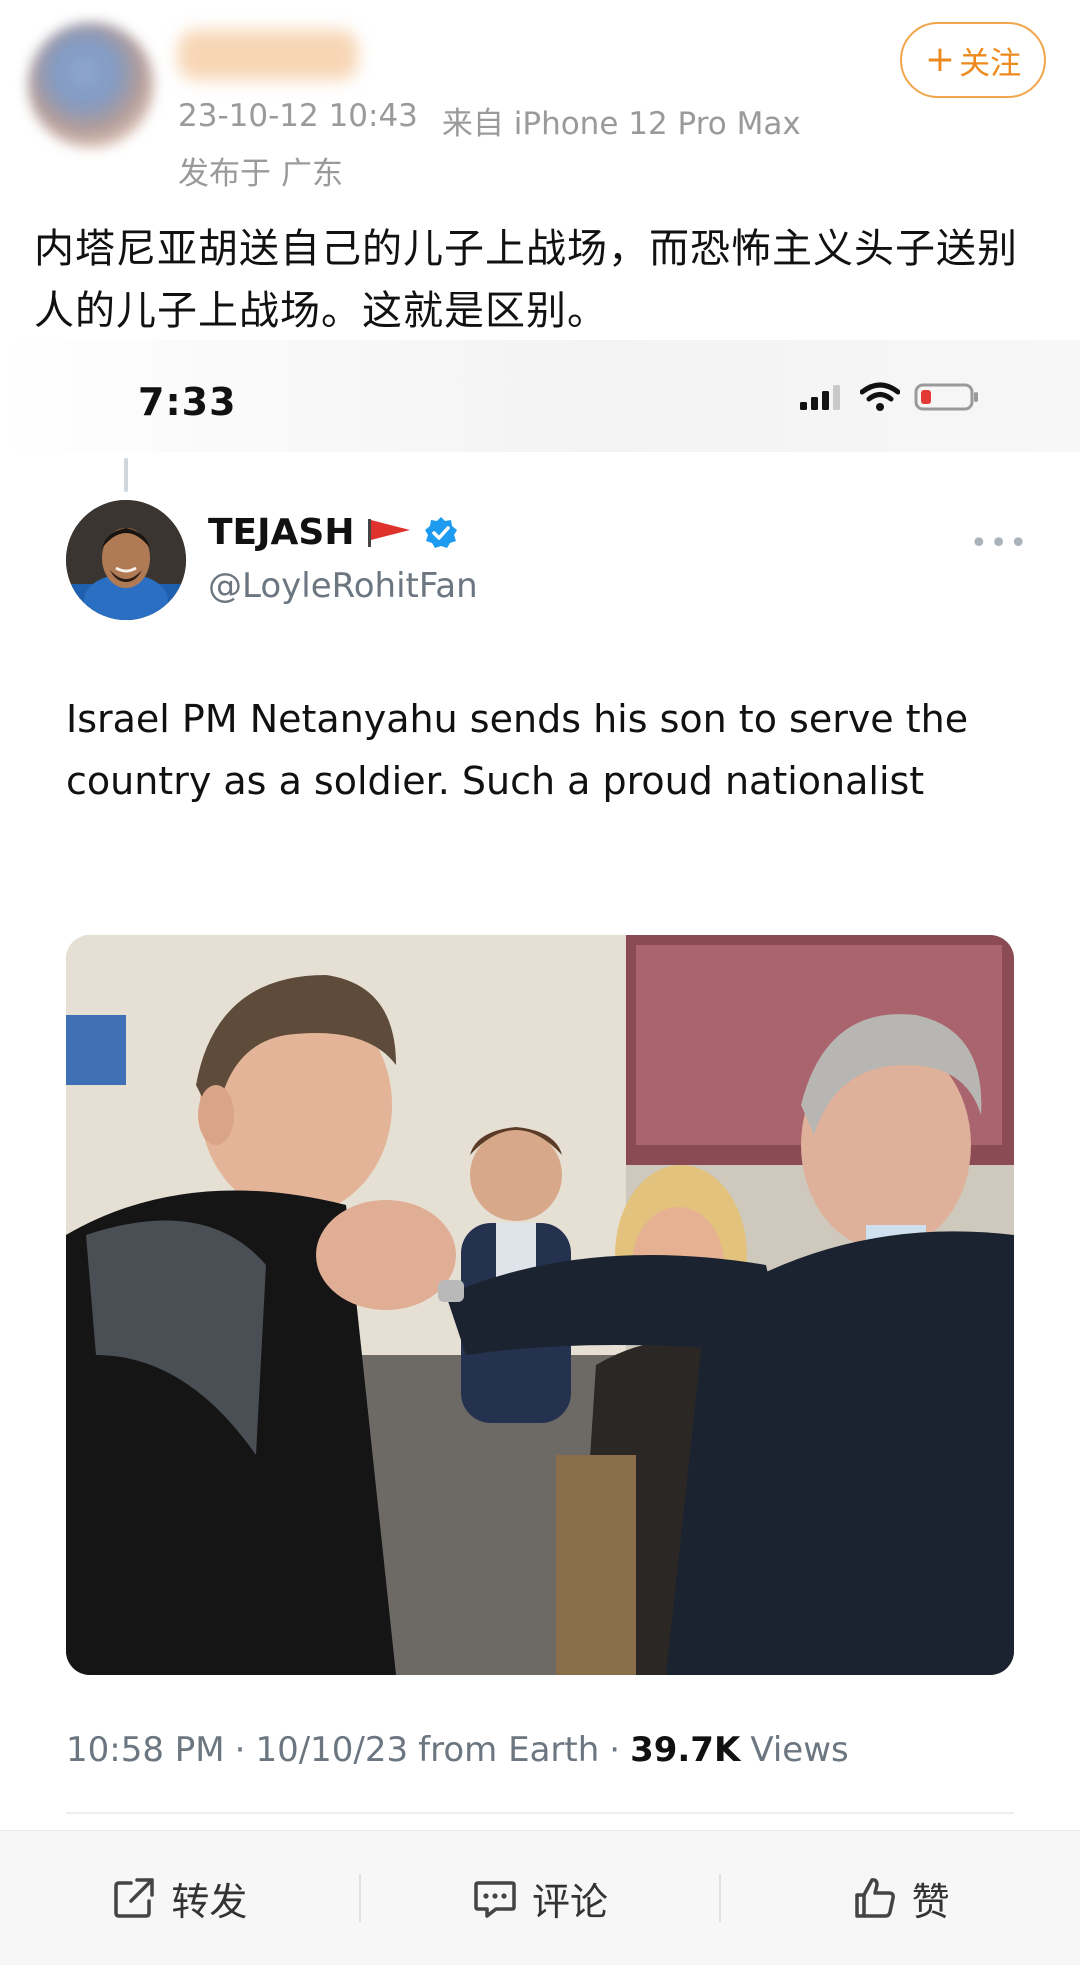 The height and width of the screenshot is (1965, 1080). What do you see at coordinates (441, 532) in the screenshot?
I see `verified-badge-icon` at bounding box center [441, 532].